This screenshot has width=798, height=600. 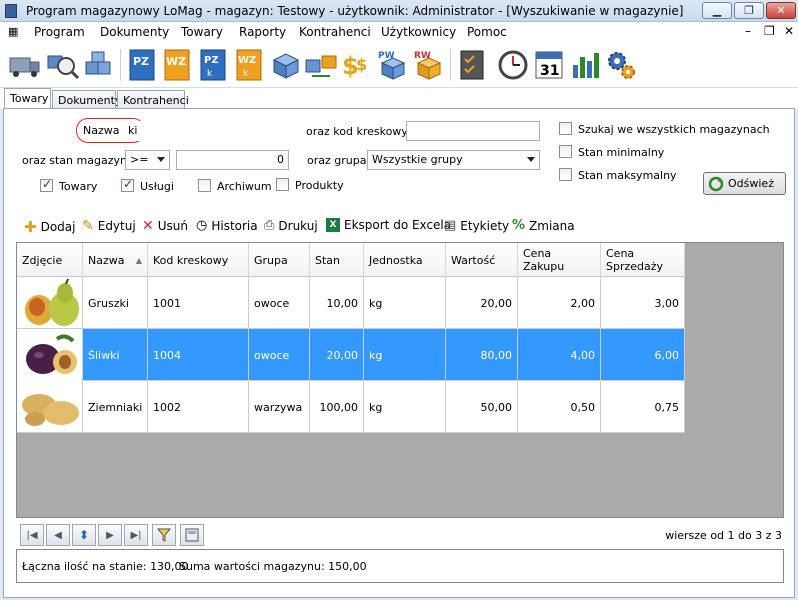 What do you see at coordinates (116, 226) in the screenshot?
I see `edit-label: Edytuj` at bounding box center [116, 226].